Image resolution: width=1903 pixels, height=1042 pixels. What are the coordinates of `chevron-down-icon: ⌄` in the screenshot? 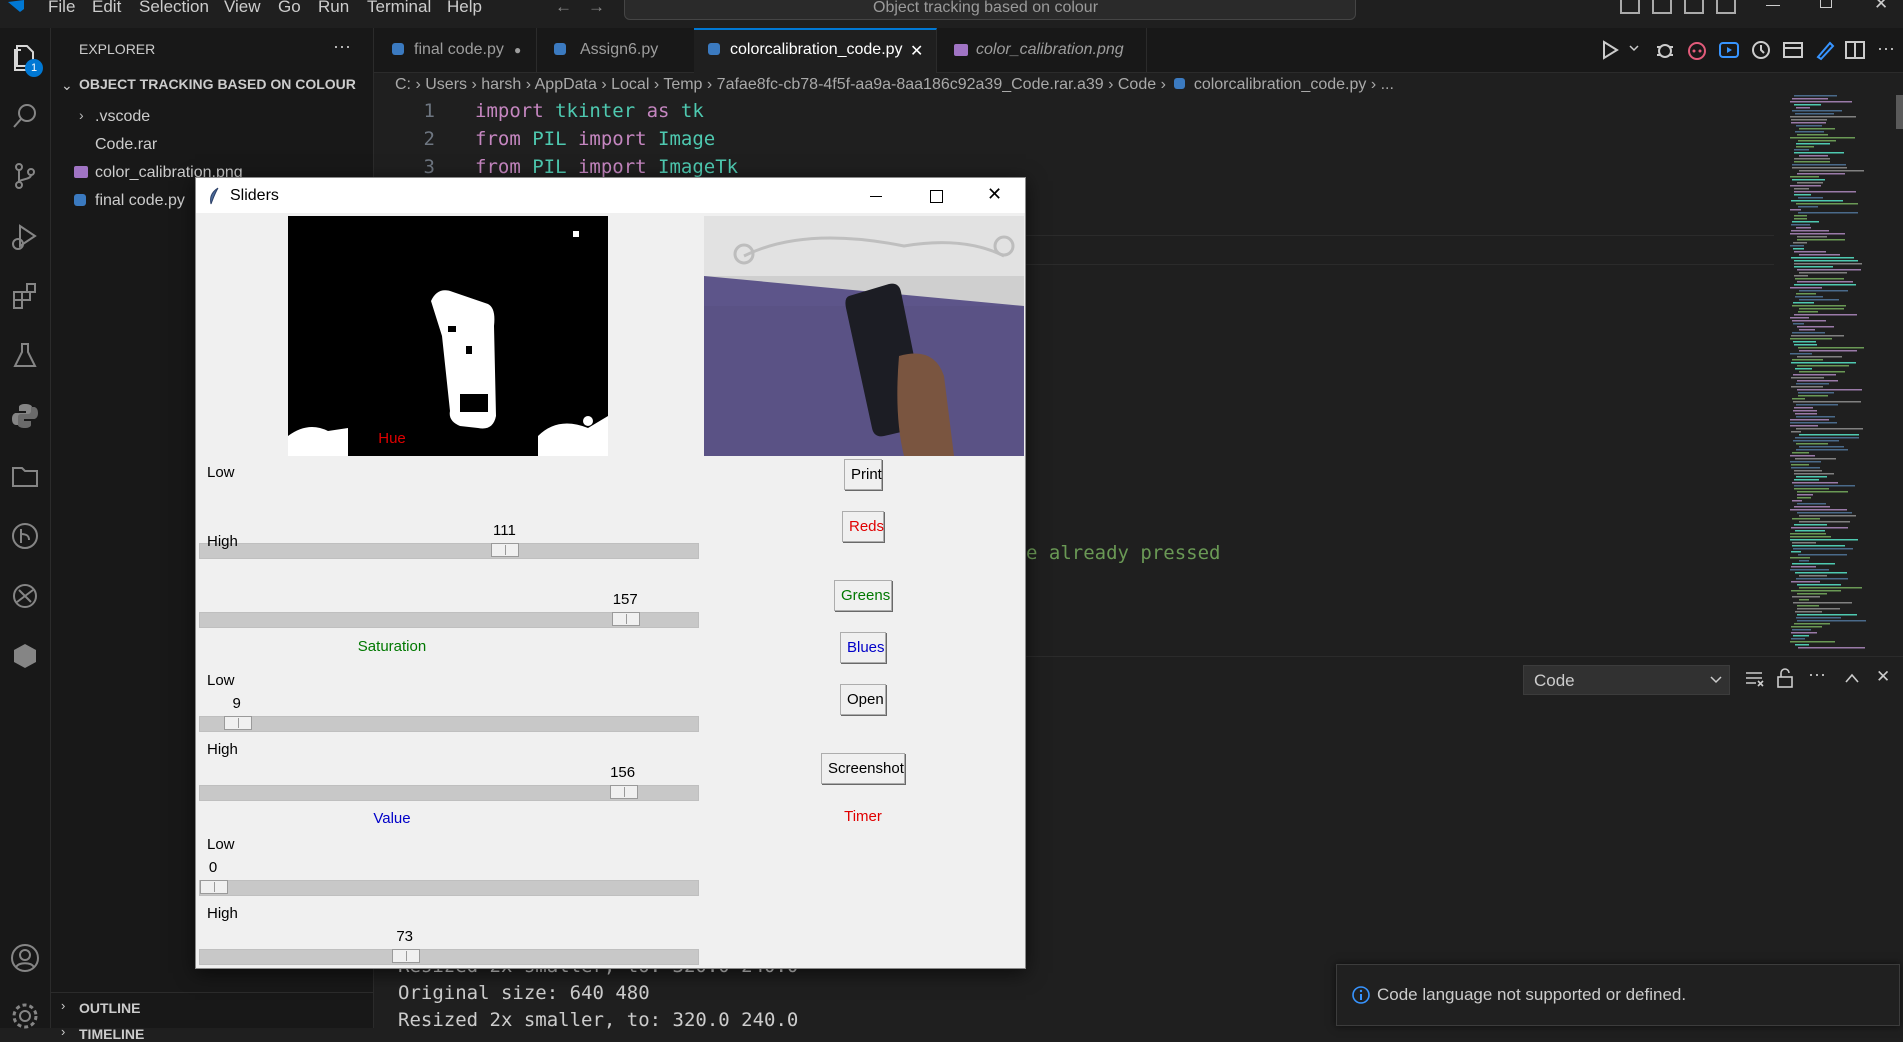 It's located at (67, 85).